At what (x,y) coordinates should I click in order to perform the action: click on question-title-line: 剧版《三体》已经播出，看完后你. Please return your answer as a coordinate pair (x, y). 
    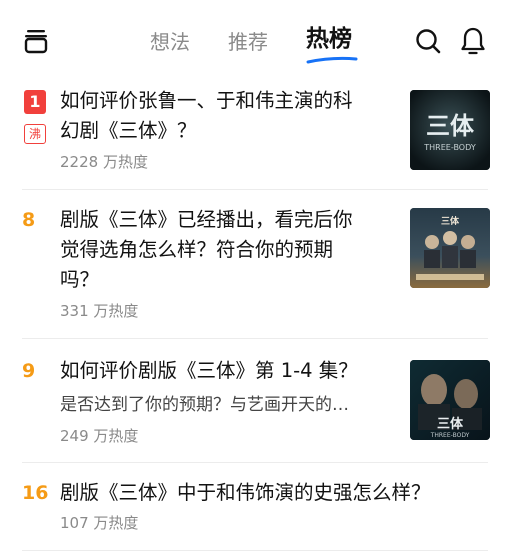
    Looking at the image, I should click on (206, 220).